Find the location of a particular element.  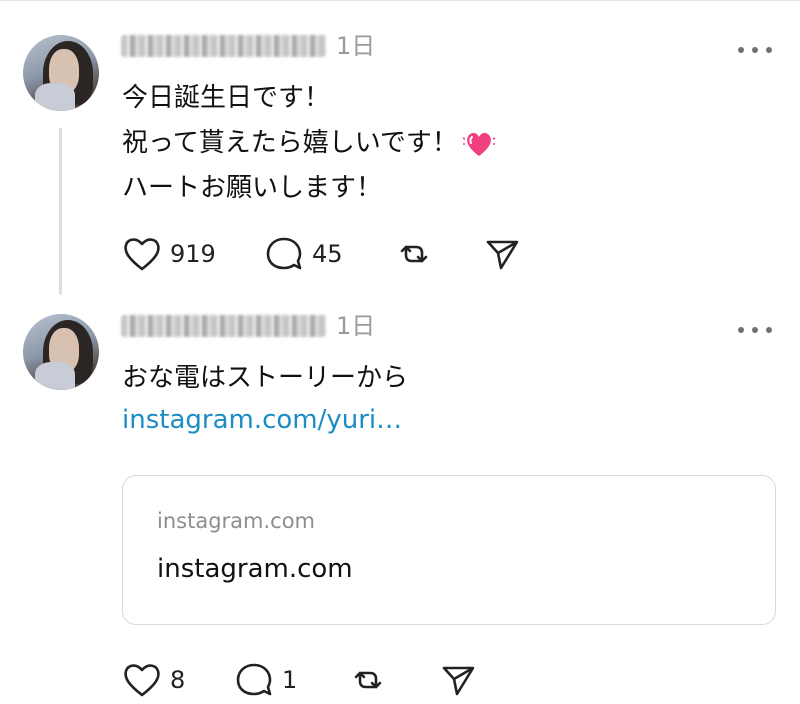

action-bar: 919 45 is located at coordinates (332, 254).